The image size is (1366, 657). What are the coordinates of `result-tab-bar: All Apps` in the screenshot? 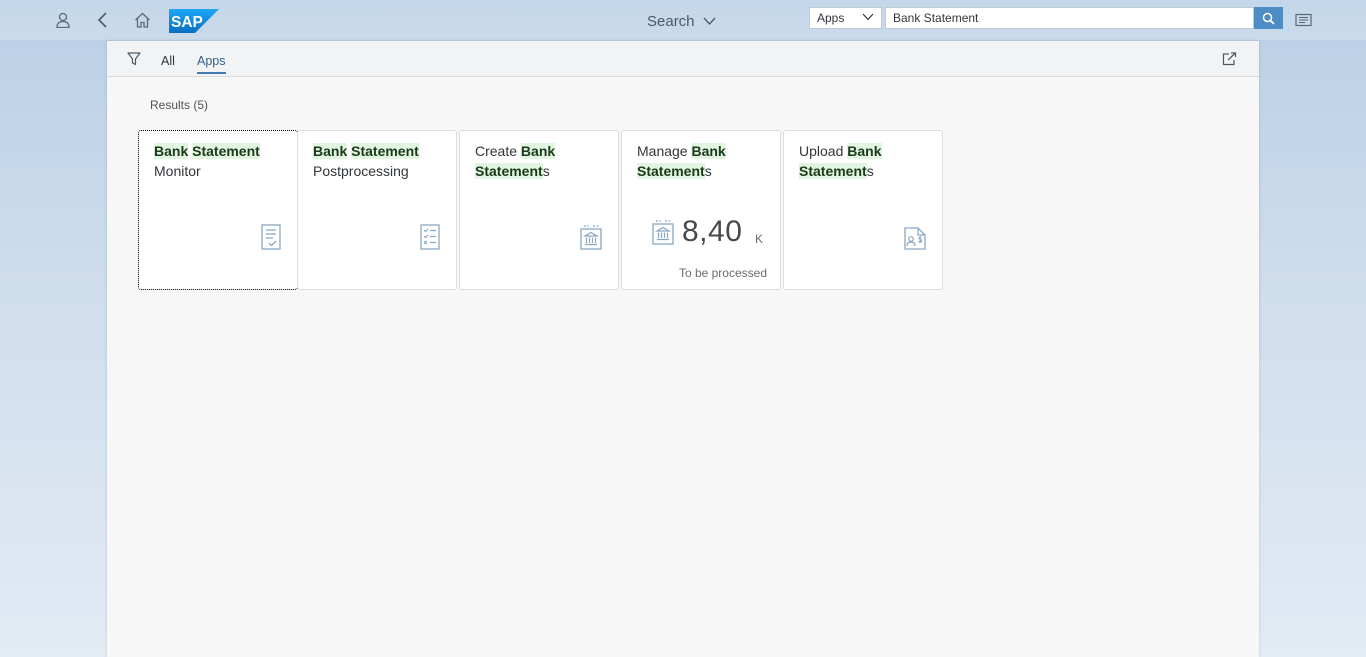 It's located at (683, 59).